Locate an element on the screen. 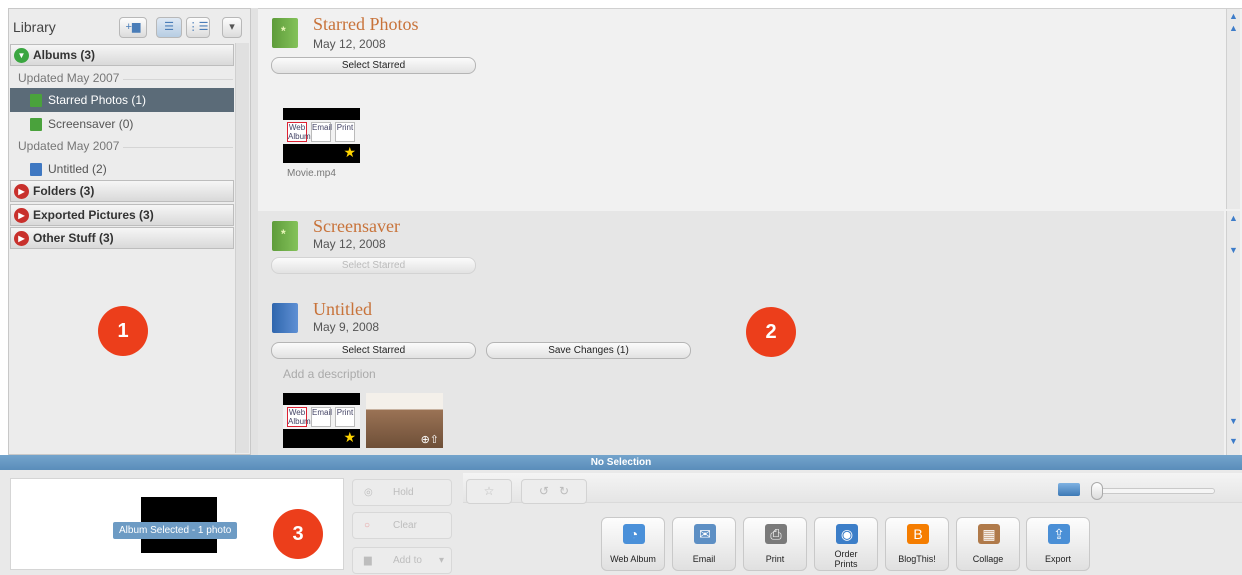 Image resolution: width=1242 pixels, height=575 pixels. list-view-button: ☰ is located at coordinates (169, 27).